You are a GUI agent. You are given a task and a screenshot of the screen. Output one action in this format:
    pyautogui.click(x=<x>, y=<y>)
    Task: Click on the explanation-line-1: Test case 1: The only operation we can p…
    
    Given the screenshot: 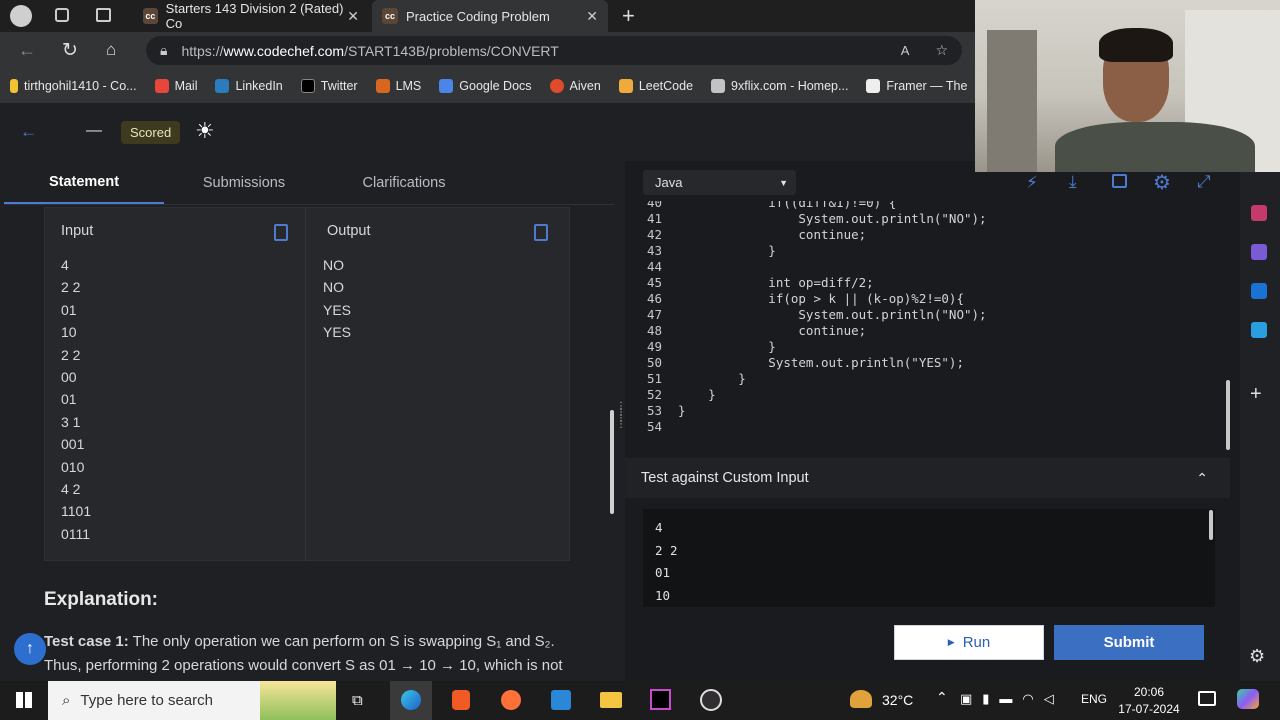 What is the action you would take?
    pyautogui.click(x=299, y=641)
    